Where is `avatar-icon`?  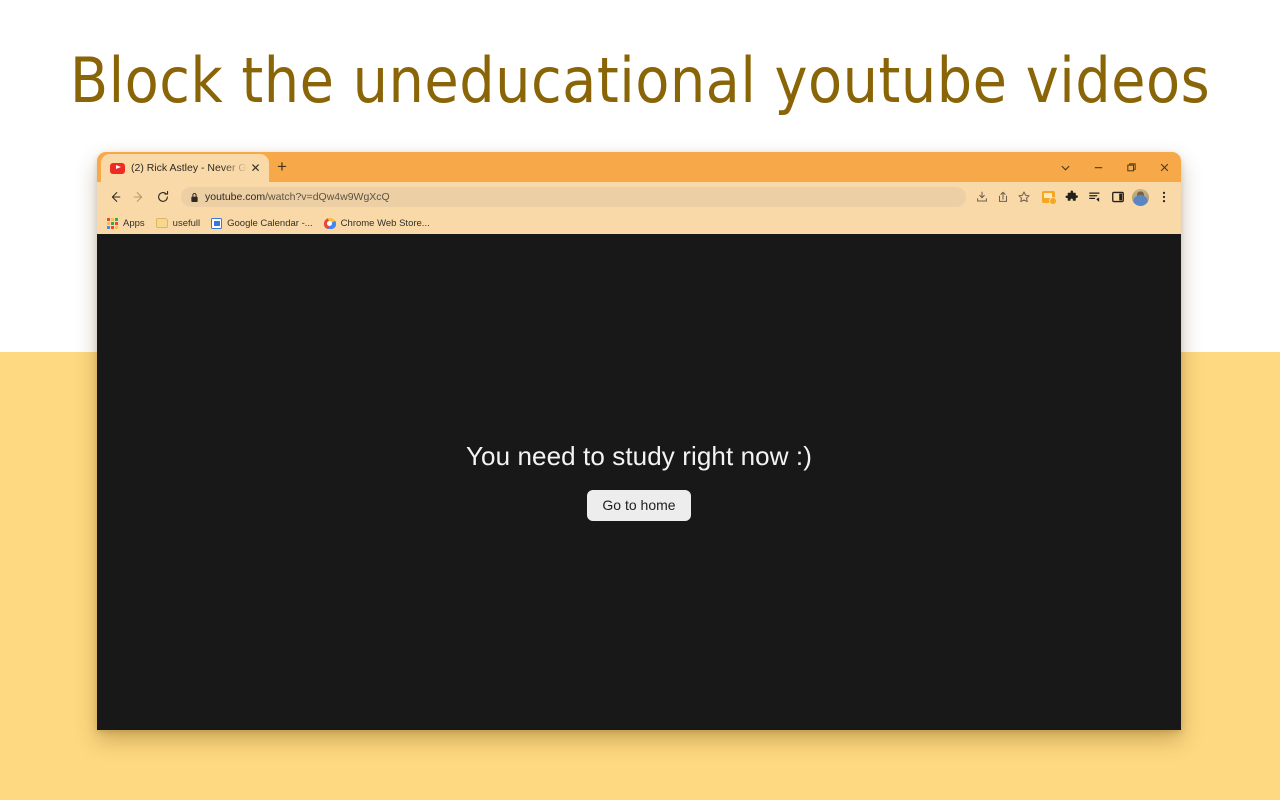
avatar-icon is located at coordinates (1140, 197).